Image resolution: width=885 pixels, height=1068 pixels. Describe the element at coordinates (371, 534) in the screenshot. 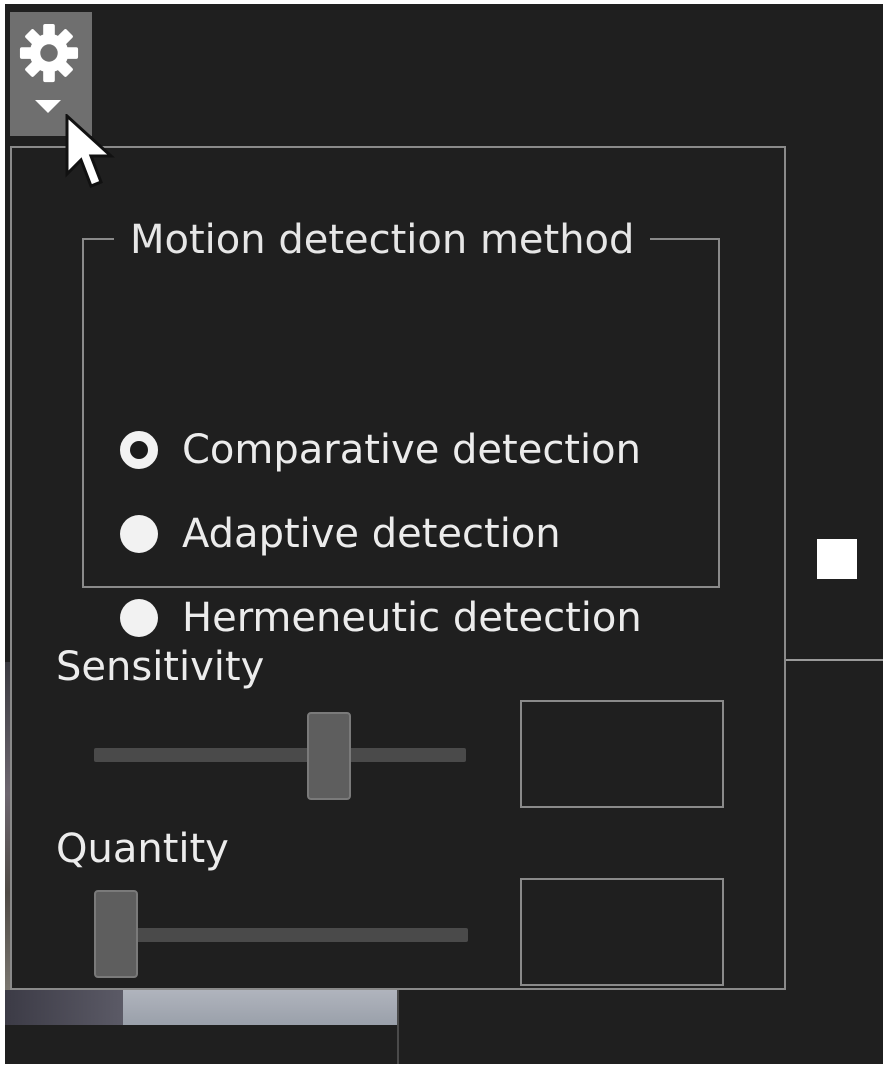

I see `radio-label: Adaptive detection` at that location.